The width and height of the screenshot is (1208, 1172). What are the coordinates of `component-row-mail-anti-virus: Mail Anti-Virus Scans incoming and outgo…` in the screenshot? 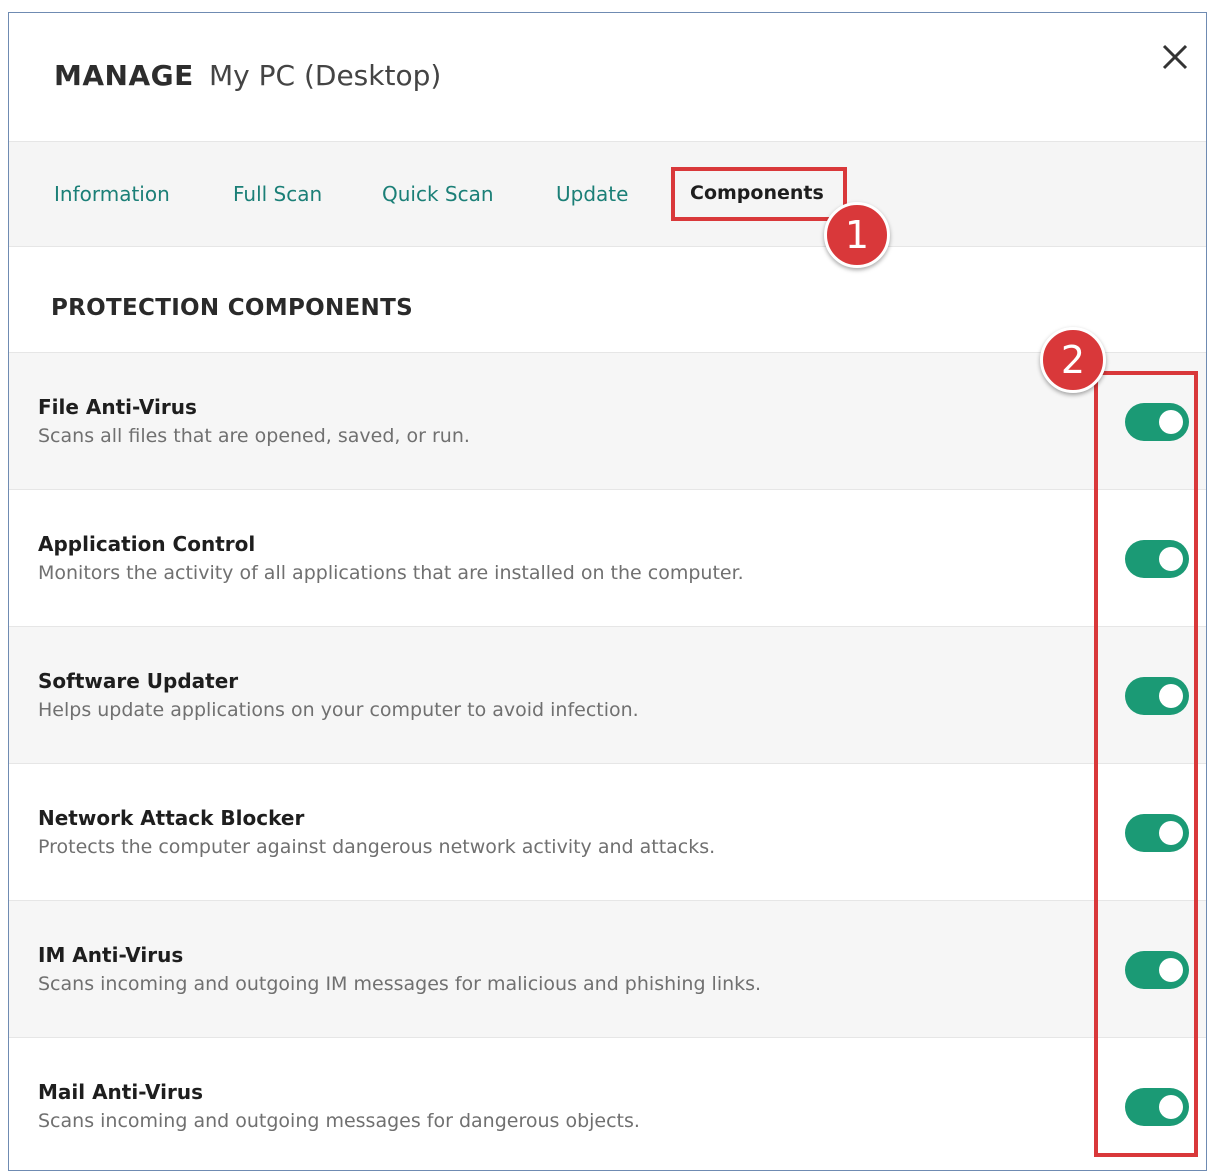 It's located at (607, 1103).